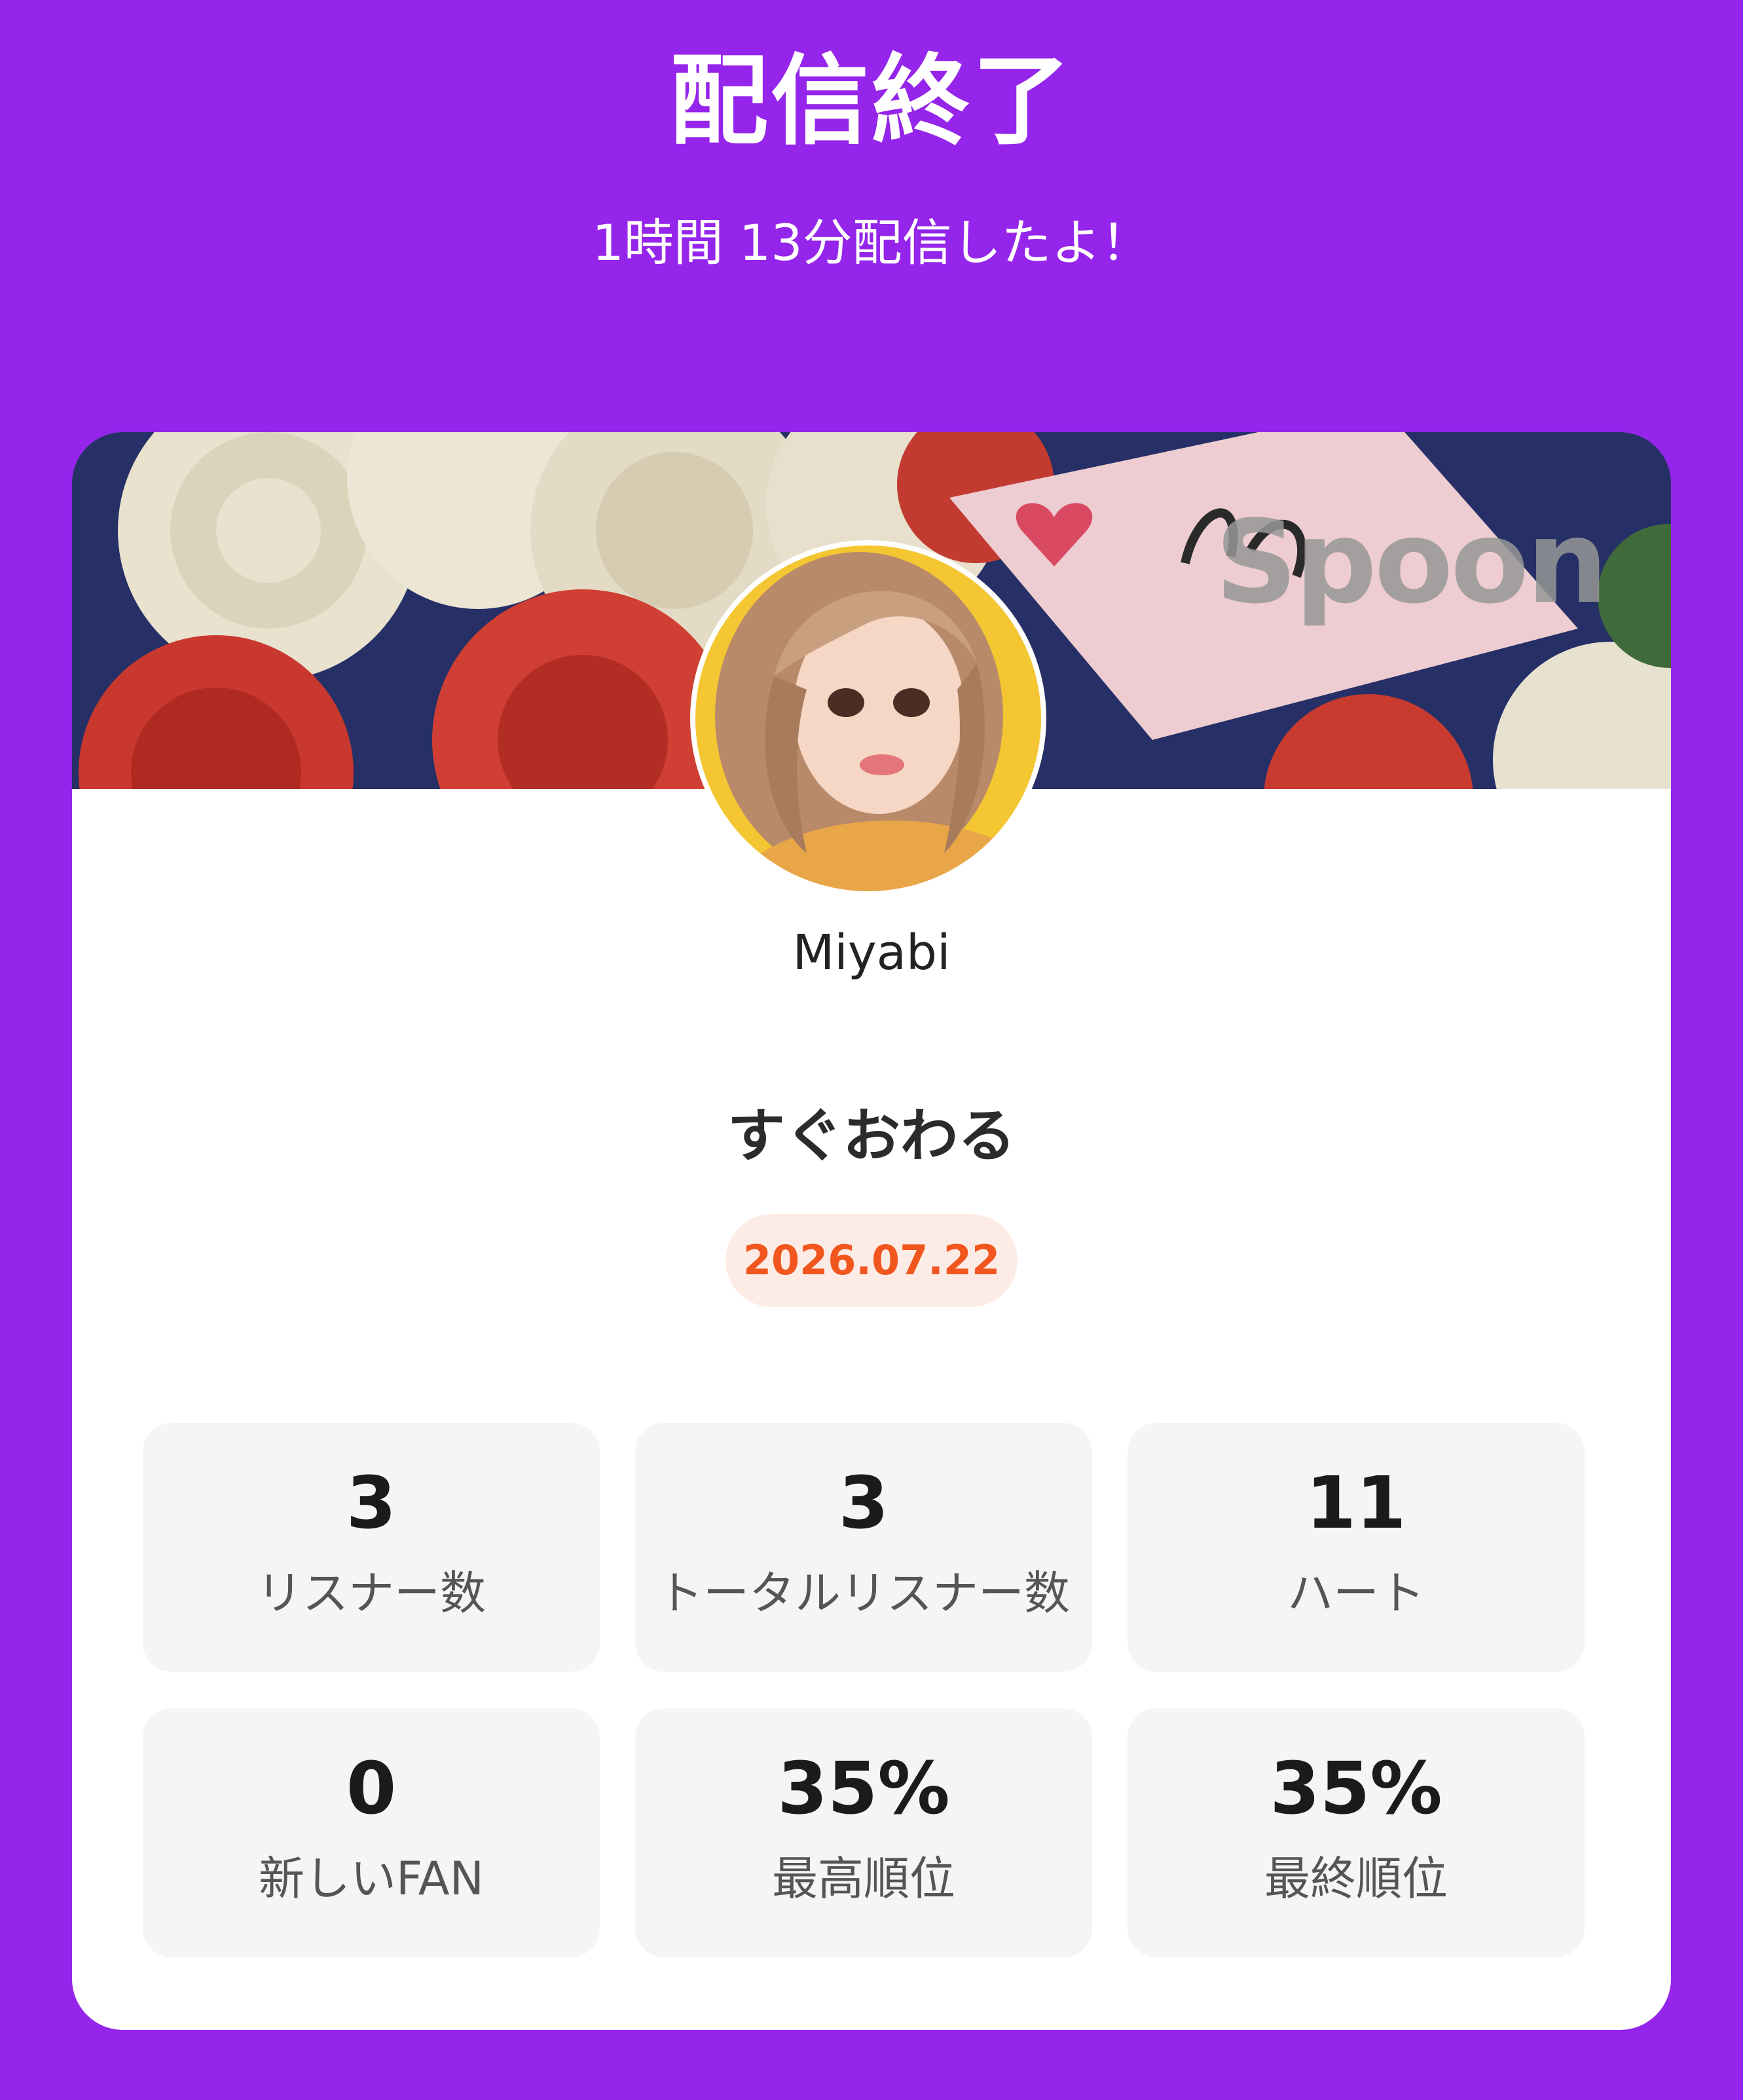 The image size is (1743, 2100). What do you see at coordinates (371, 1832) in the screenshot?
I see `stat-new-fans: 0 新しいFAN` at bounding box center [371, 1832].